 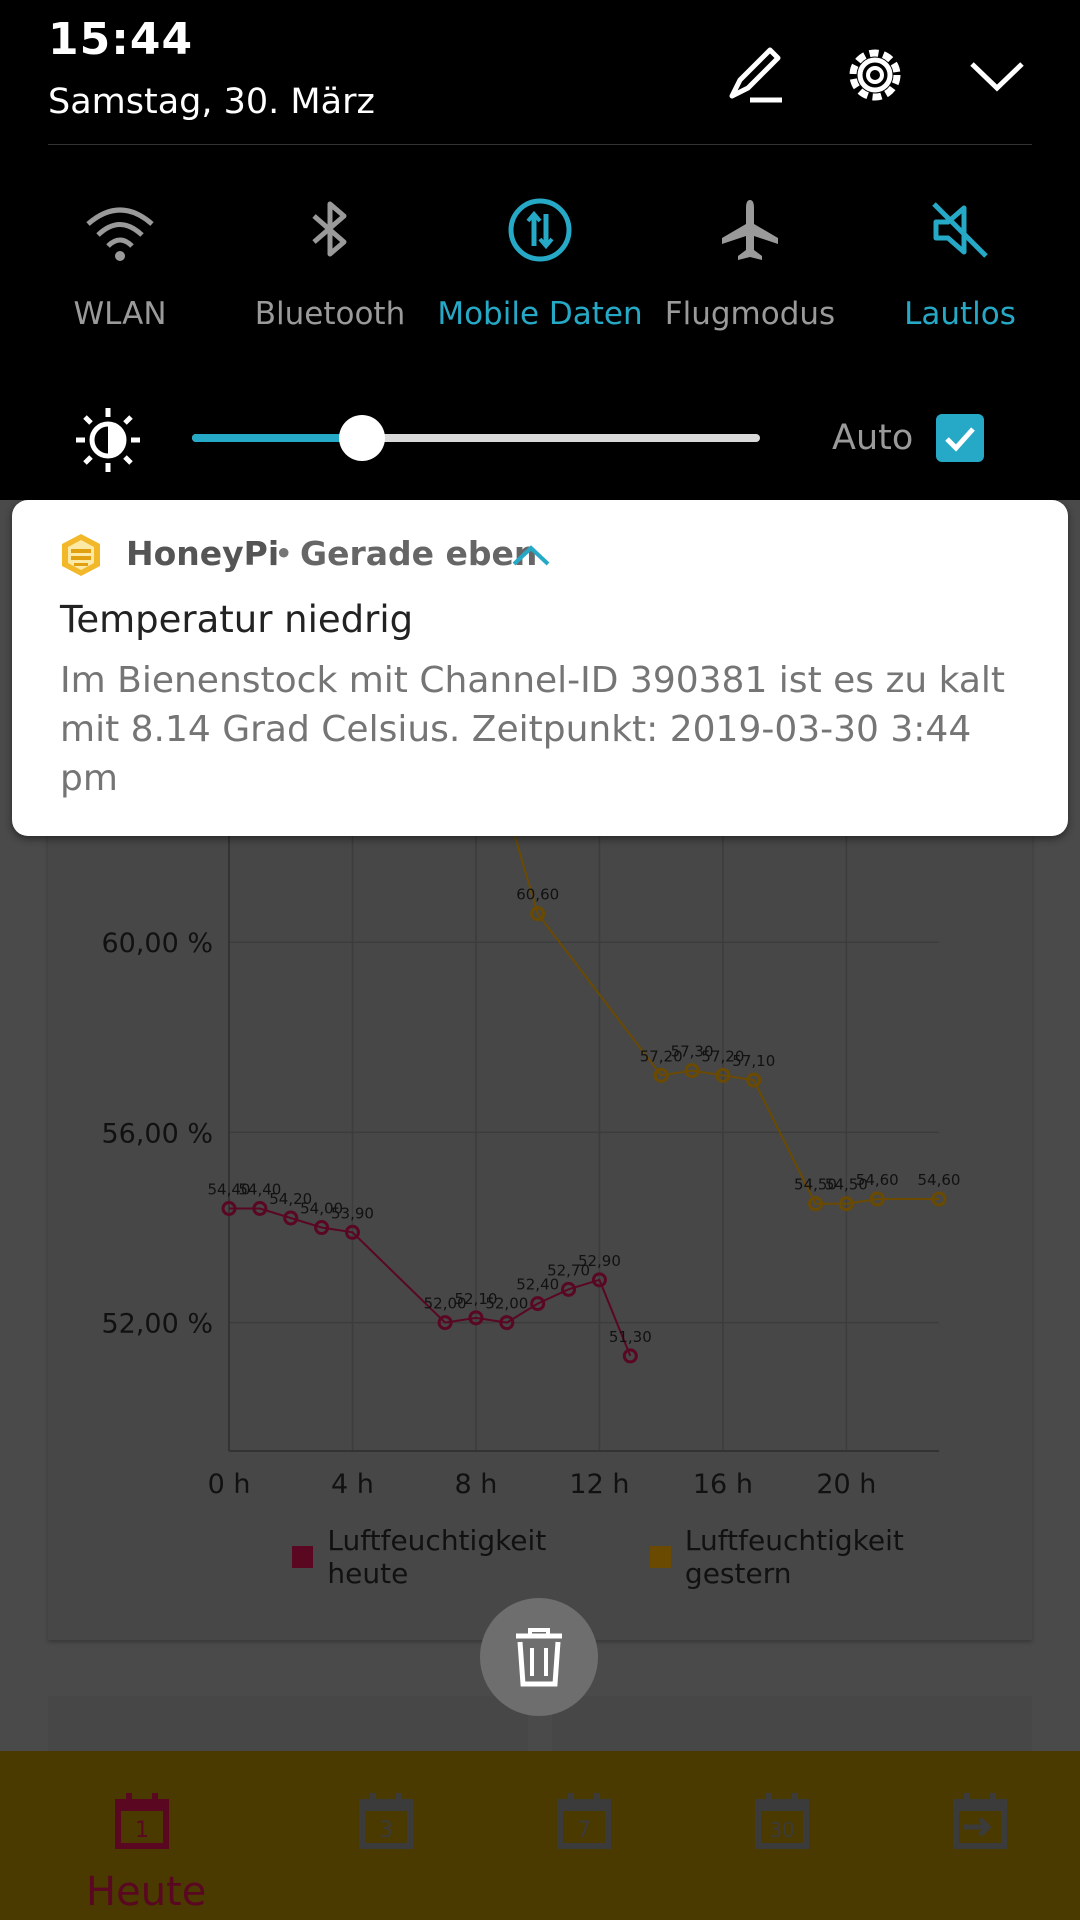 What do you see at coordinates (540, 144) in the screenshot?
I see `header-divider` at bounding box center [540, 144].